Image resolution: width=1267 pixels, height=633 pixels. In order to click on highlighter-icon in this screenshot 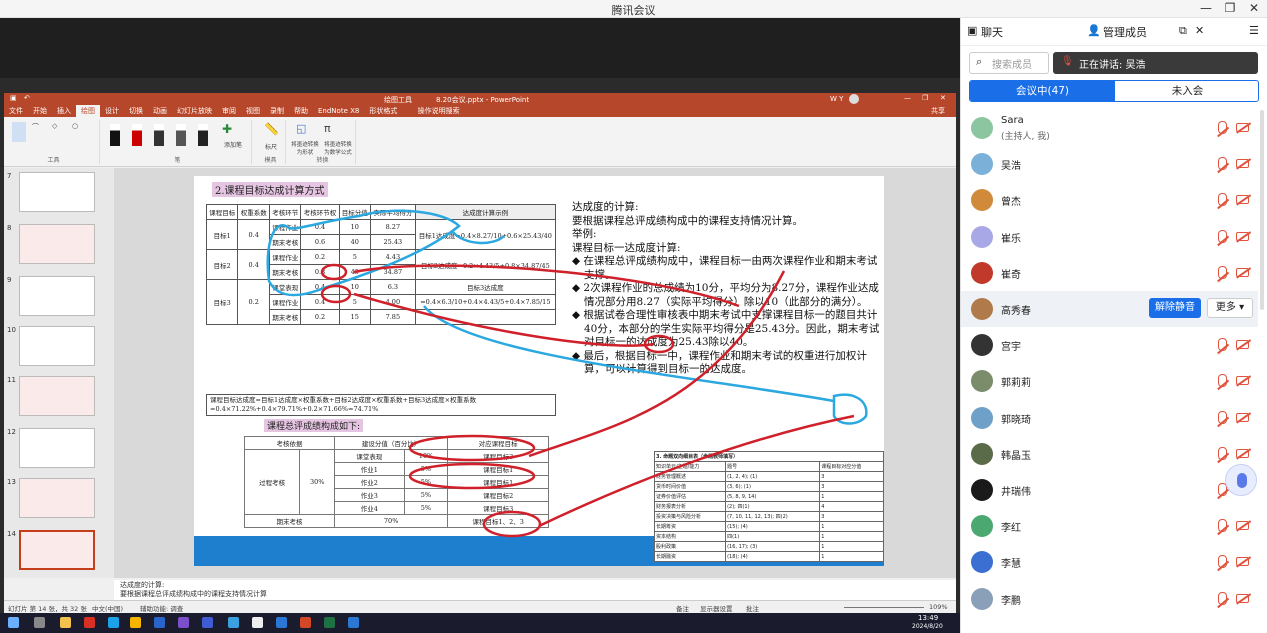, I will do `click(203, 135)`.